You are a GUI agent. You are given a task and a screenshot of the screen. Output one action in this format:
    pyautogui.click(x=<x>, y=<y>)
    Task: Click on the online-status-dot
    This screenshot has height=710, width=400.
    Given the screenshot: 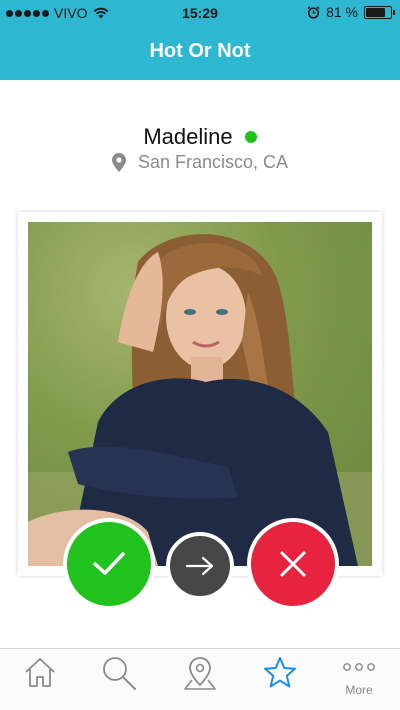 What is the action you would take?
    pyautogui.click(x=250, y=137)
    